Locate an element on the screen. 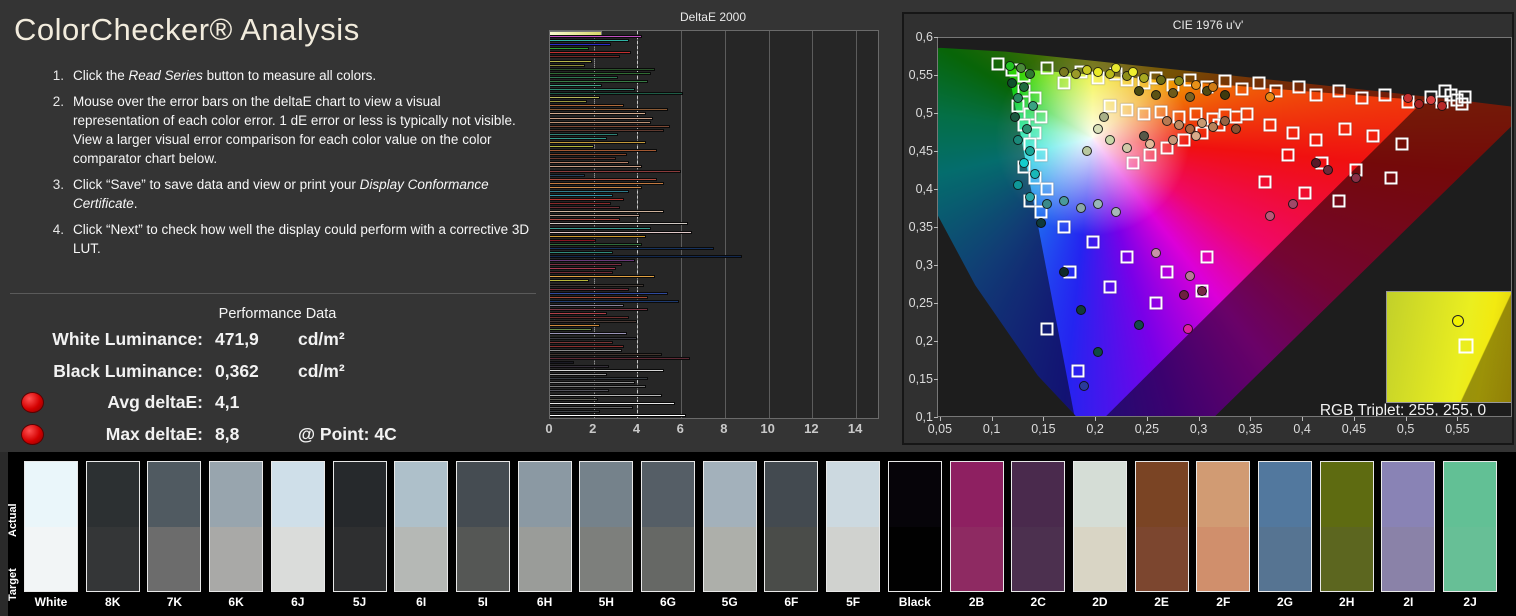  swatch-White is located at coordinates (51, 526).